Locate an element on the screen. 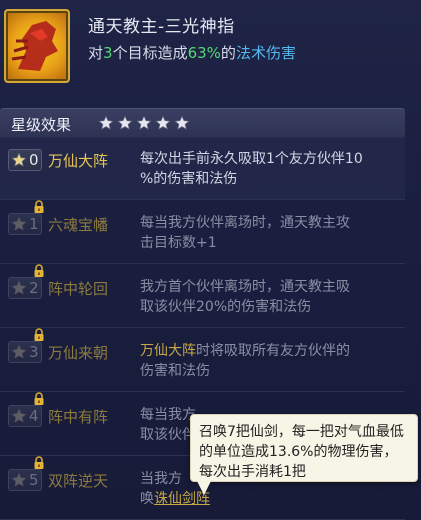 The height and width of the screenshot is (520, 421). star-level-badge: 5 is located at coordinates (25, 480).